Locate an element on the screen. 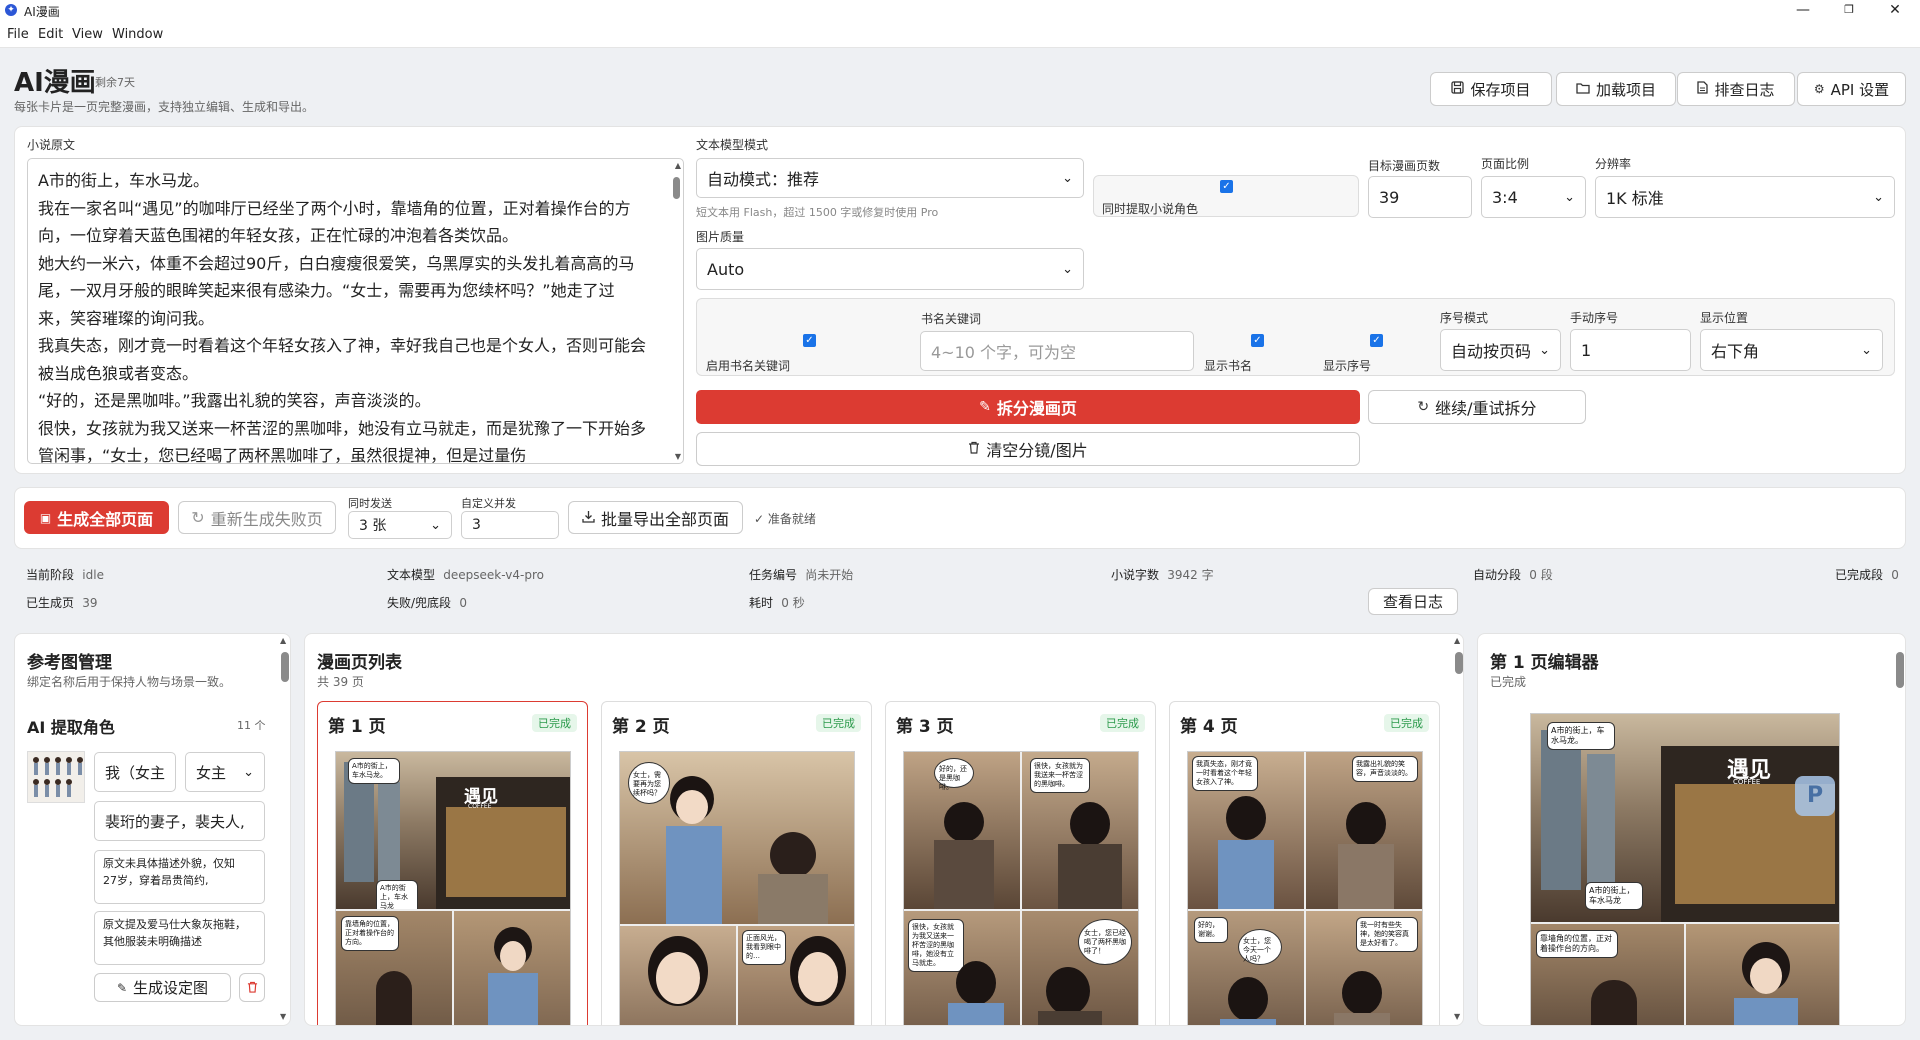 This screenshot has width=1920, height=1040. view-log-button: 查看日志 is located at coordinates (1413, 601).